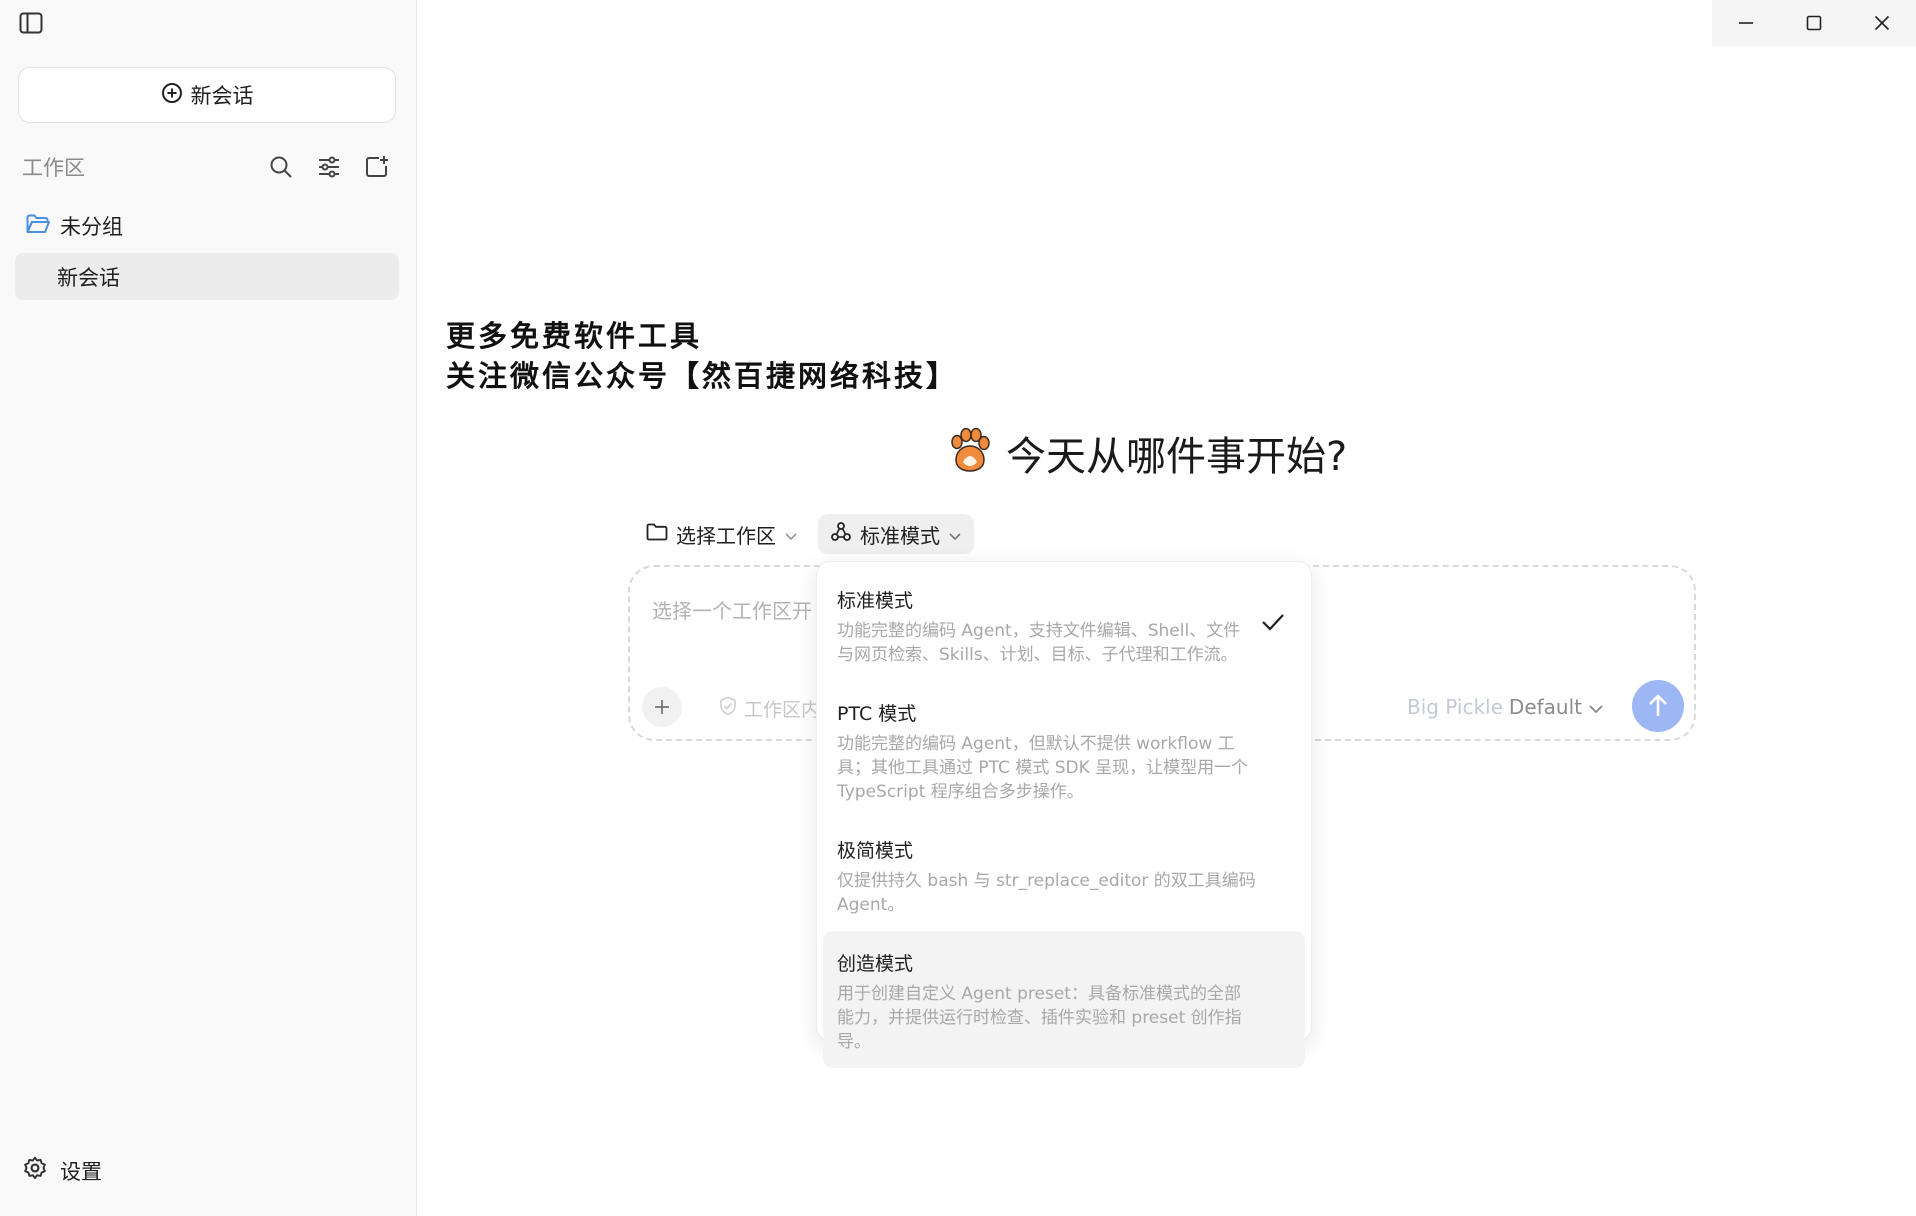  What do you see at coordinates (172, 95) in the screenshot?
I see `plus-circle-icon` at bounding box center [172, 95].